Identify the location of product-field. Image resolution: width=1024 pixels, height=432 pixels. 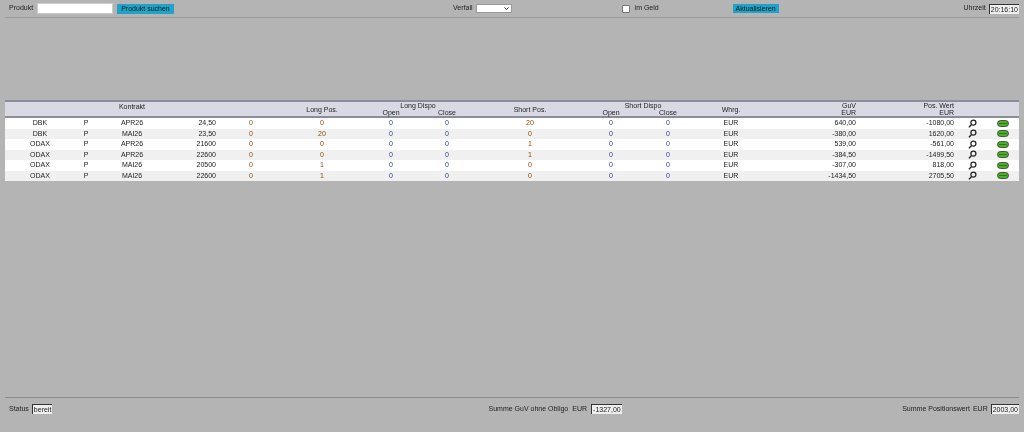
(75, 8).